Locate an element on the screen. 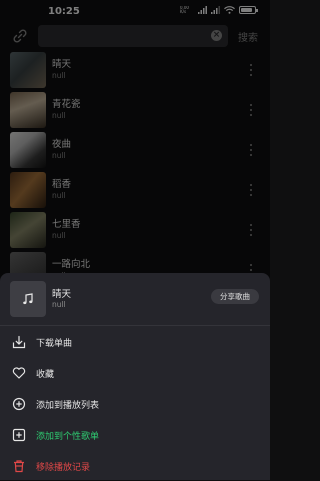 This screenshot has width=320, height=481. sheet-song-thumbnail is located at coordinates (28, 299).